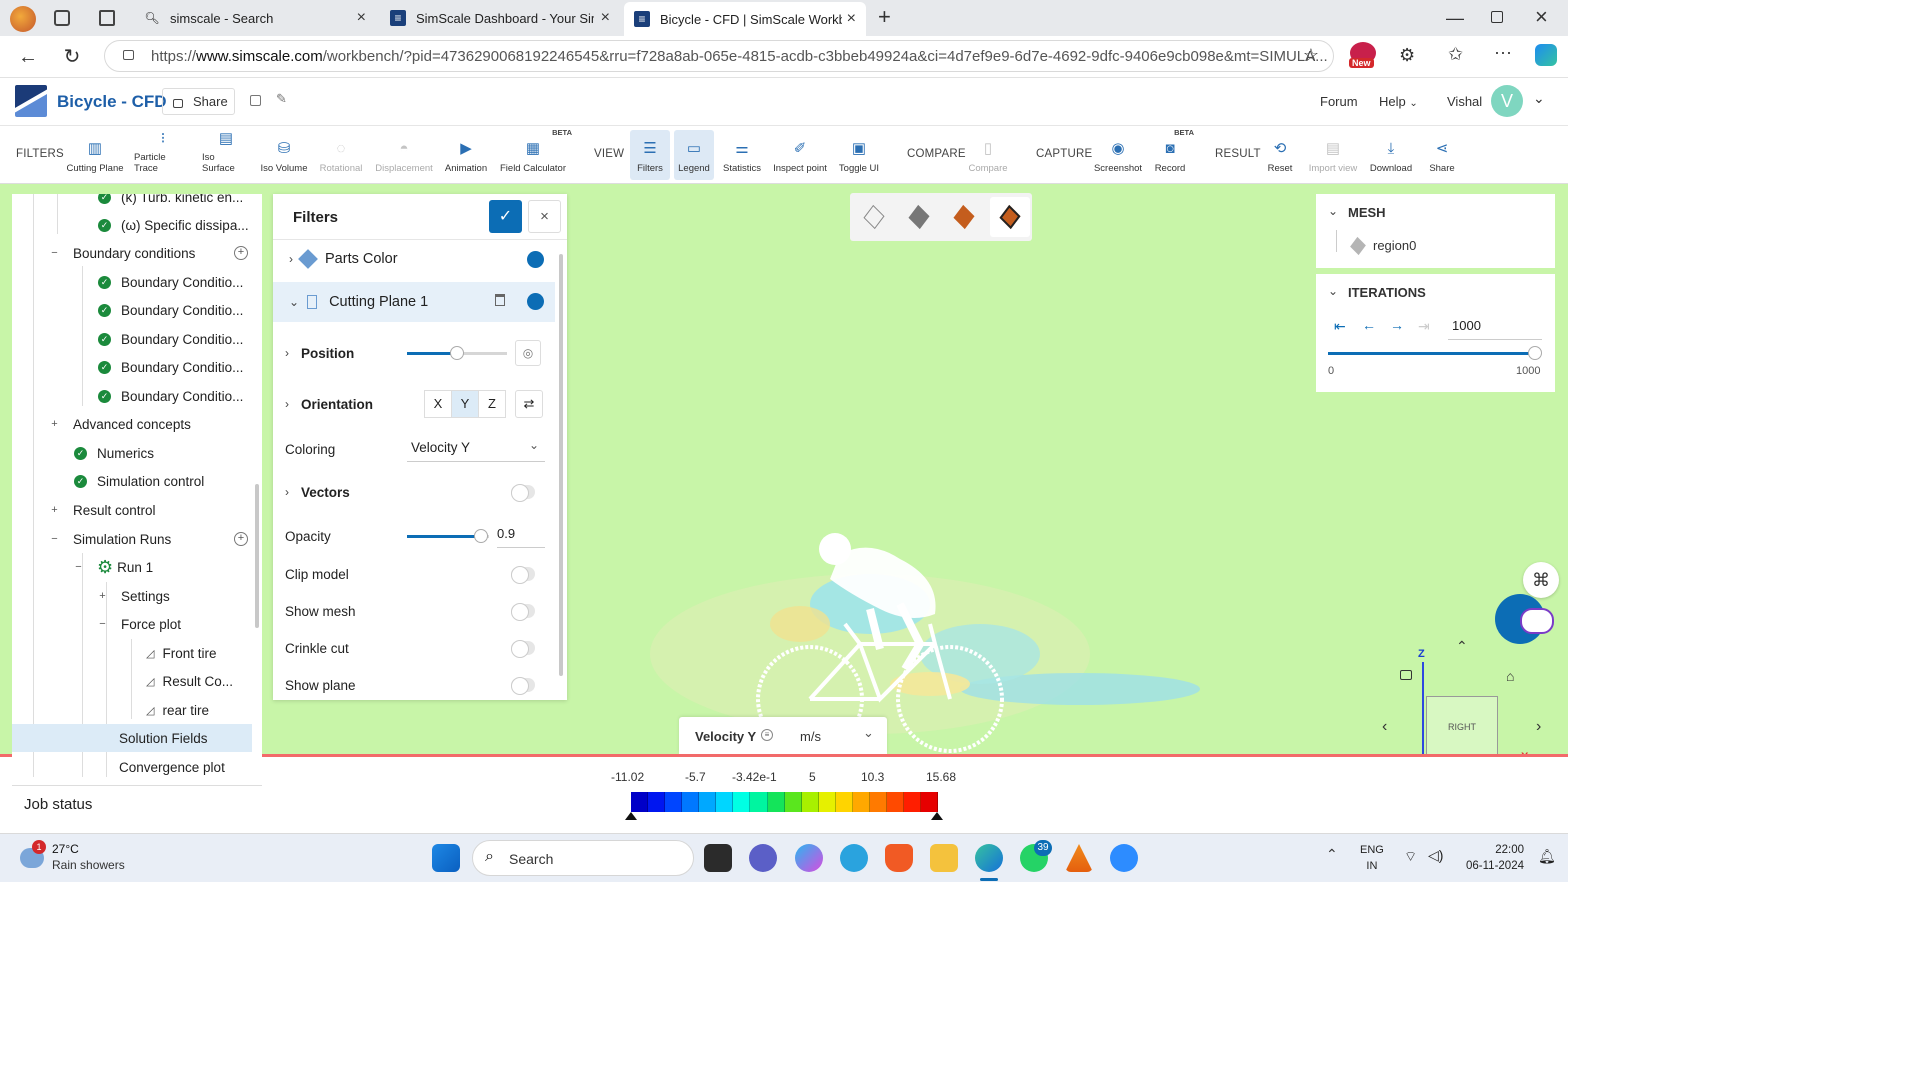 Image resolution: width=1920 pixels, height=1080 pixels. What do you see at coordinates (1339, 101) in the screenshot?
I see `forum-link: Forum` at bounding box center [1339, 101].